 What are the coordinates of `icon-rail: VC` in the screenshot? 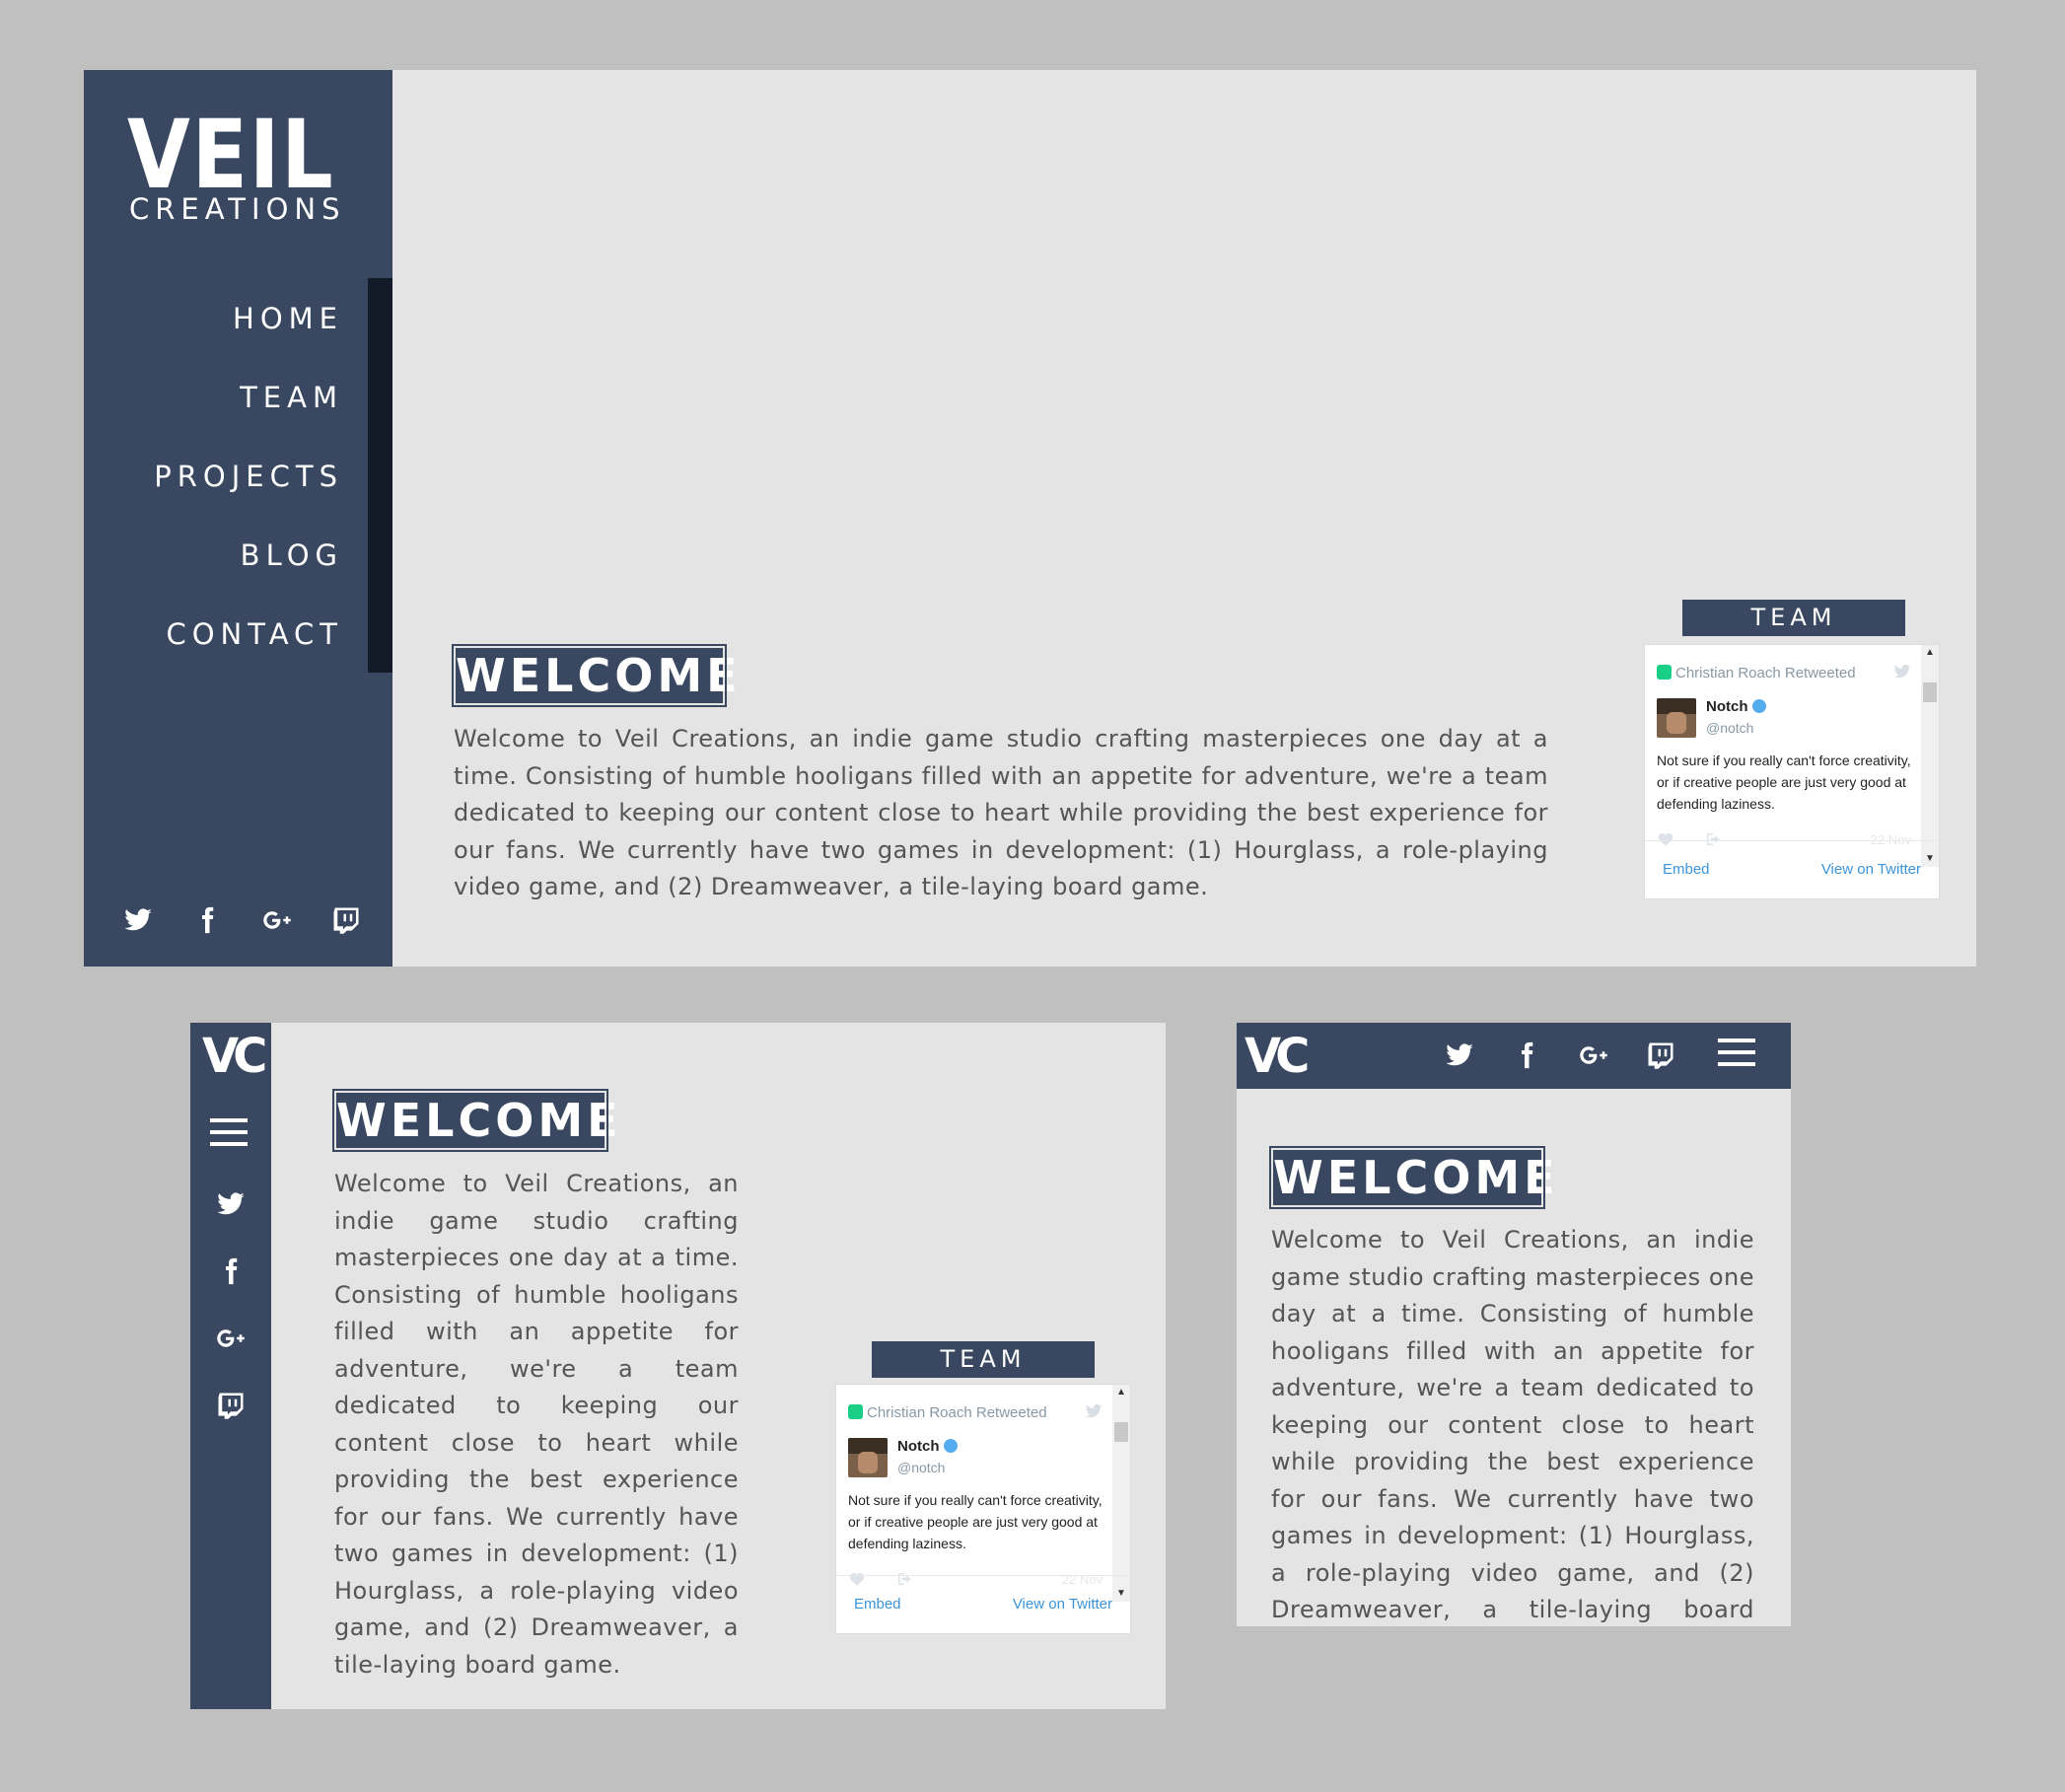 It's located at (230, 1366).